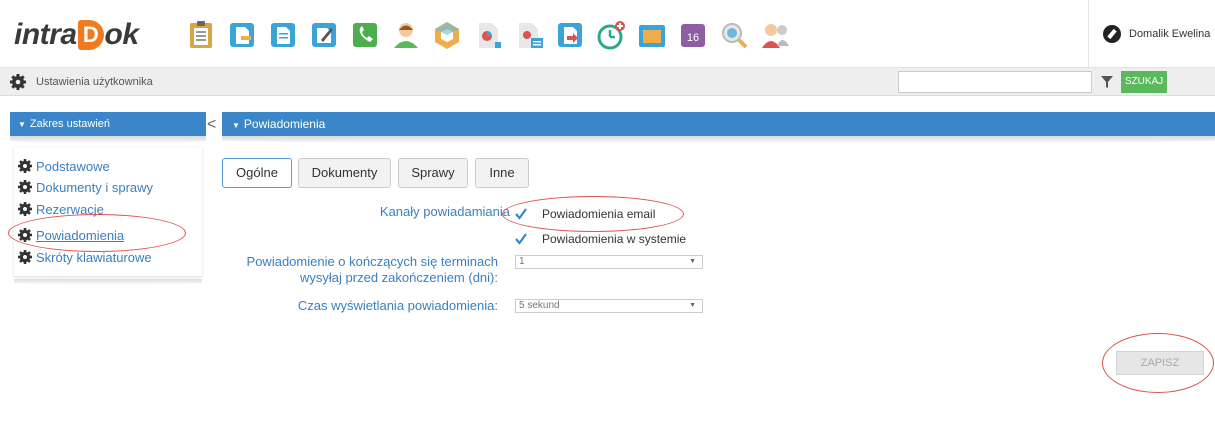 The width and height of the screenshot is (1215, 425). Describe the element at coordinates (995, 82) in the screenshot. I see `search-input` at that location.